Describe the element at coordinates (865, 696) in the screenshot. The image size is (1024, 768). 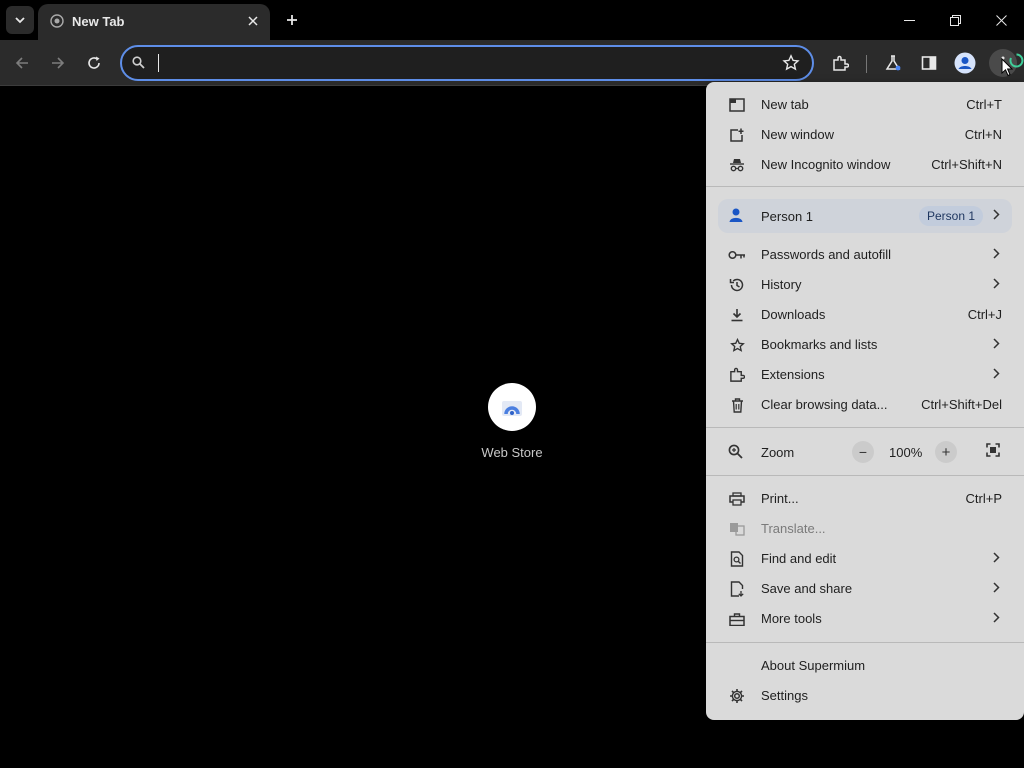
I see `menu-item-settings: Settings` at that location.